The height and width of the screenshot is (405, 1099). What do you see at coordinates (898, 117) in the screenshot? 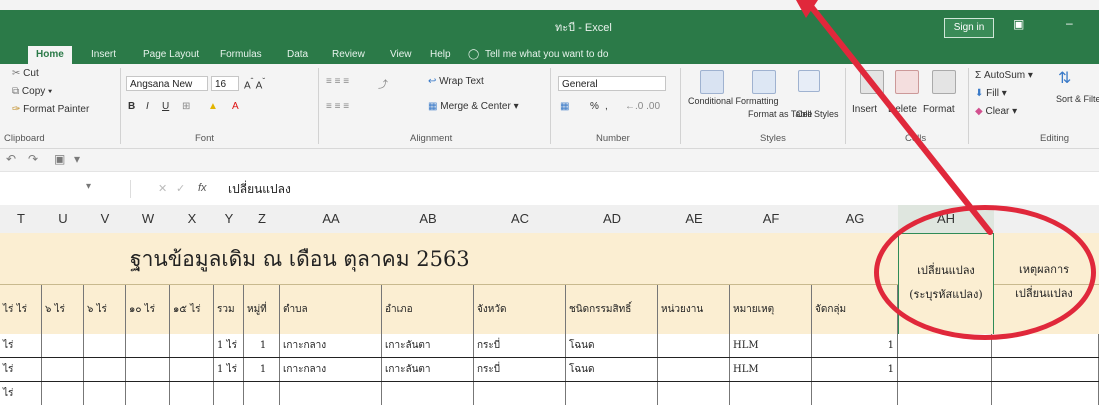
I see `annotation-arrow-line` at bounding box center [898, 117].